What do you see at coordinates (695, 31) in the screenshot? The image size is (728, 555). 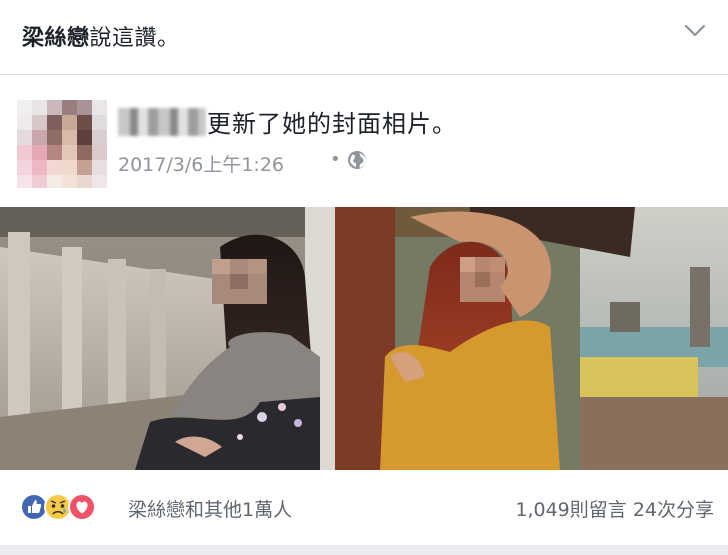 I see `chevron-down-icon` at bounding box center [695, 31].